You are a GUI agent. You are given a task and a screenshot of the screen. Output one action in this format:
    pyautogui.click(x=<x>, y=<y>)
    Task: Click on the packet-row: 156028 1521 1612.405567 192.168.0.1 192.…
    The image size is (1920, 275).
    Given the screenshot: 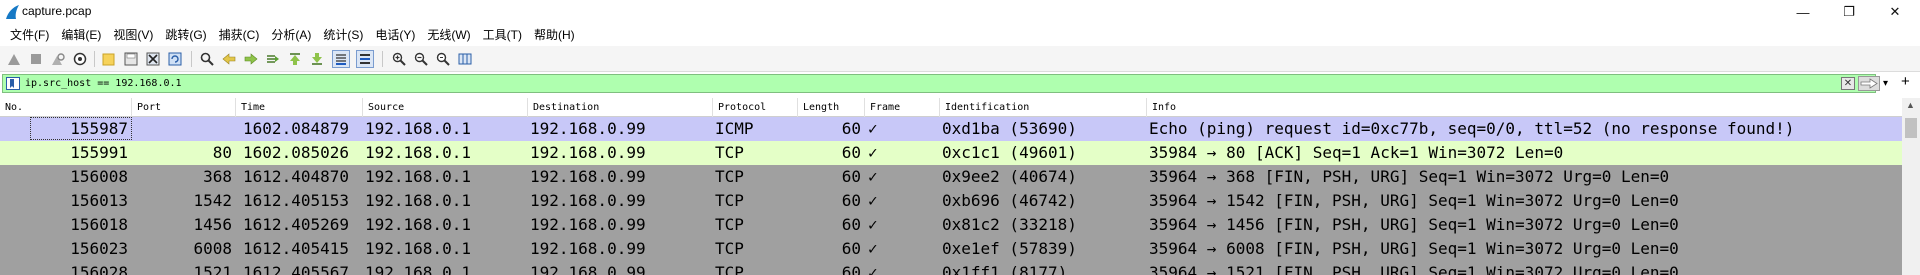 What is the action you would take?
    pyautogui.click(x=951, y=268)
    